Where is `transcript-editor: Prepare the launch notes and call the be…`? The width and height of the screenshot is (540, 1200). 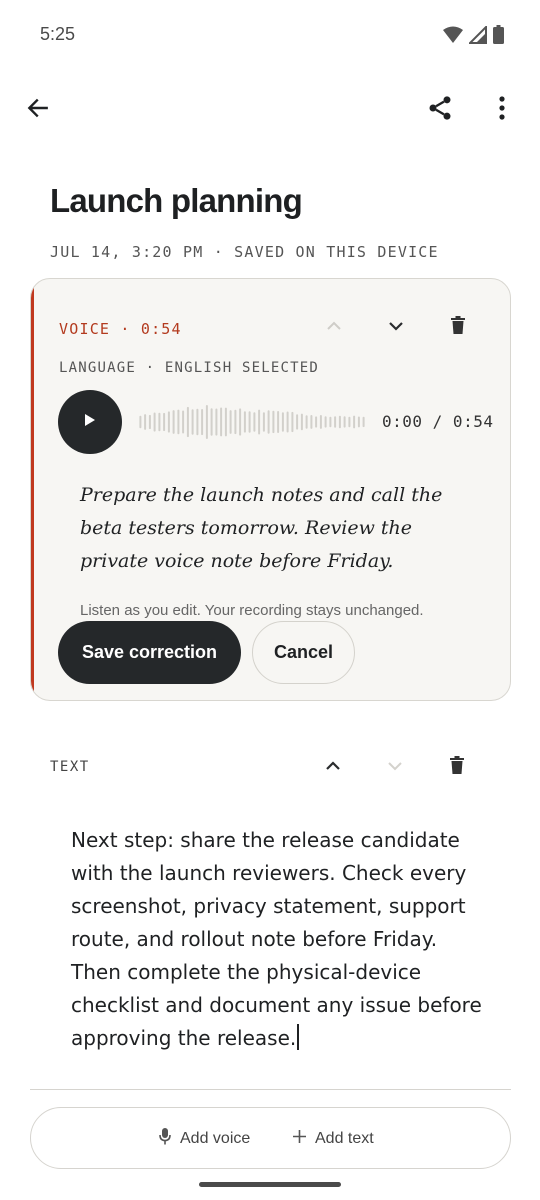 transcript-editor: Prepare the launch notes and call the be… is located at coordinates (280, 528).